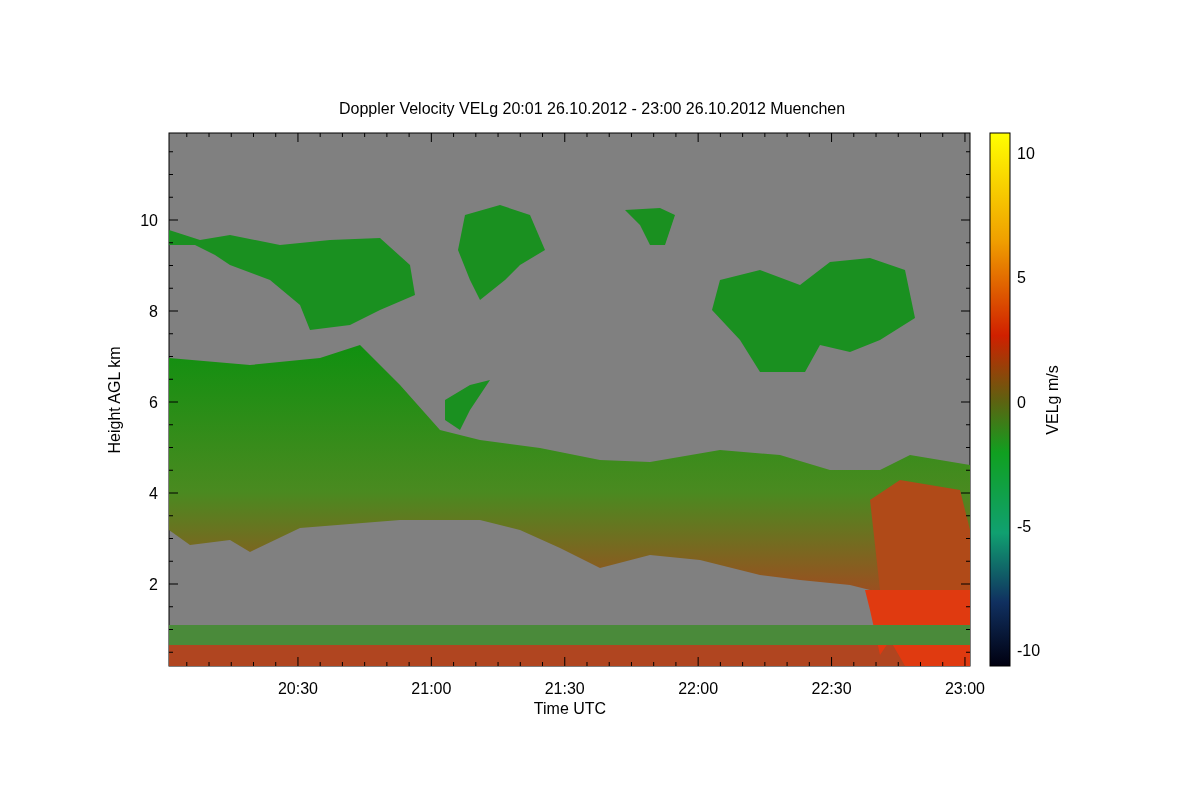 The width and height of the screenshot is (1200, 800). I want to click on colorbar-label: VELg m/s, so click(1052, 400).